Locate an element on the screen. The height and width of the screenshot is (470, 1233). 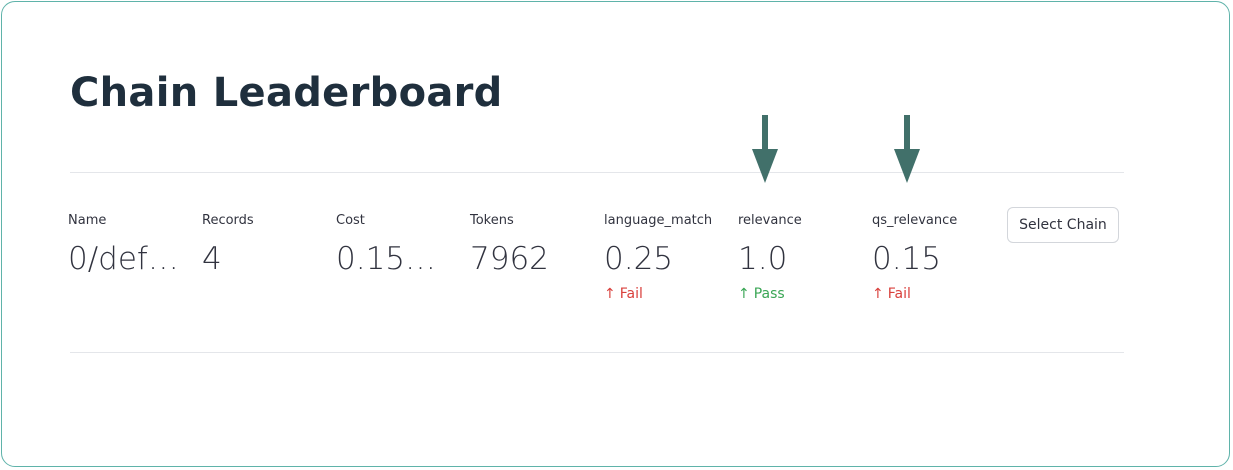
metric-qs-relevance: qs_relevance 0.15 ↑ Fail is located at coordinates (934, 257).